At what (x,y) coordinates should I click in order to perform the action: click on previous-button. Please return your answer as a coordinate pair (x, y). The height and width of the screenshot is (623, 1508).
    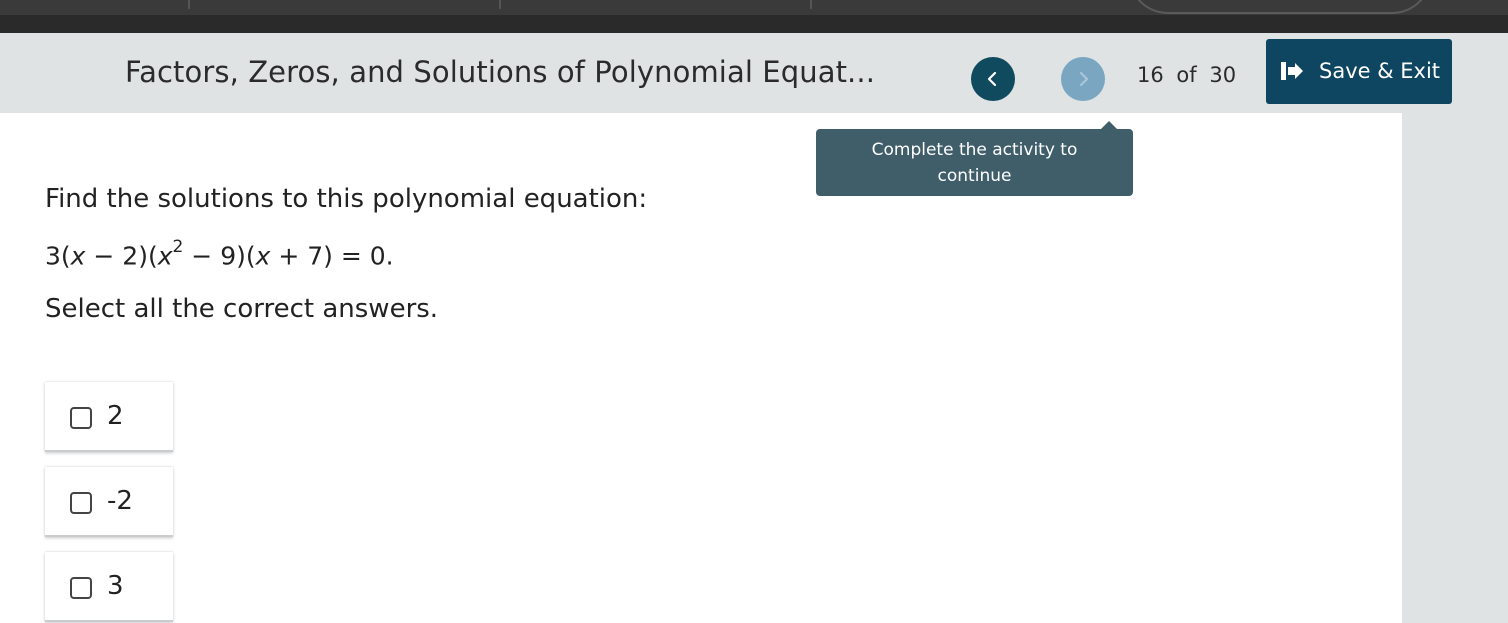
    Looking at the image, I should click on (993, 79).